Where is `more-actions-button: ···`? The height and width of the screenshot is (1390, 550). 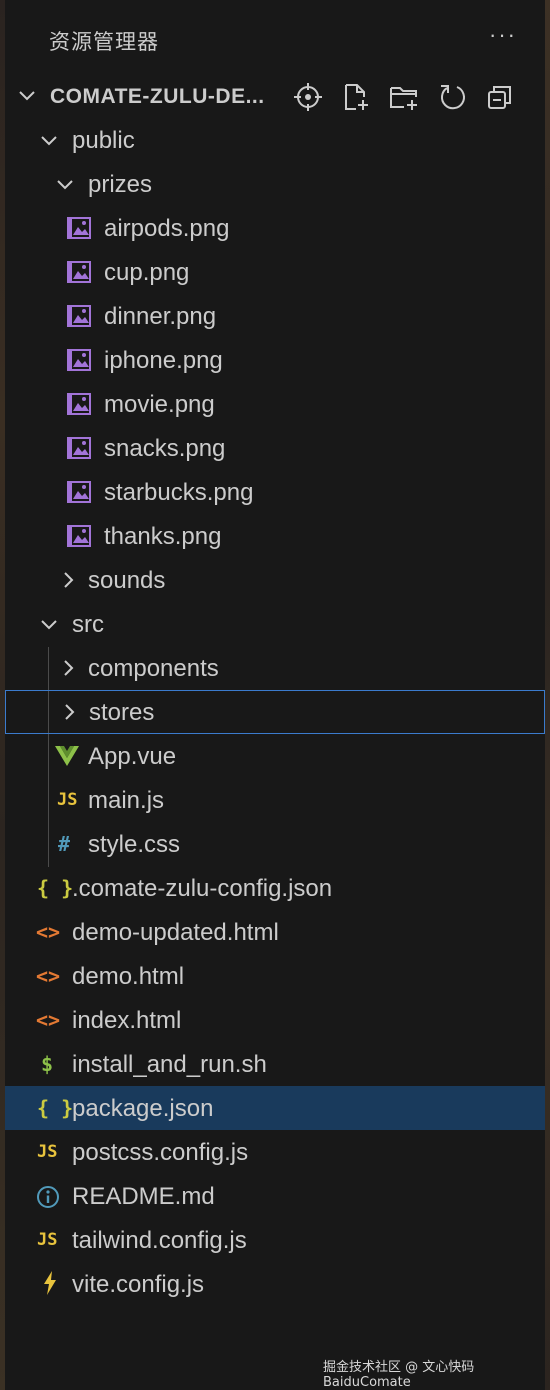
more-actions-button: ··· is located at coordinates (503, 35).